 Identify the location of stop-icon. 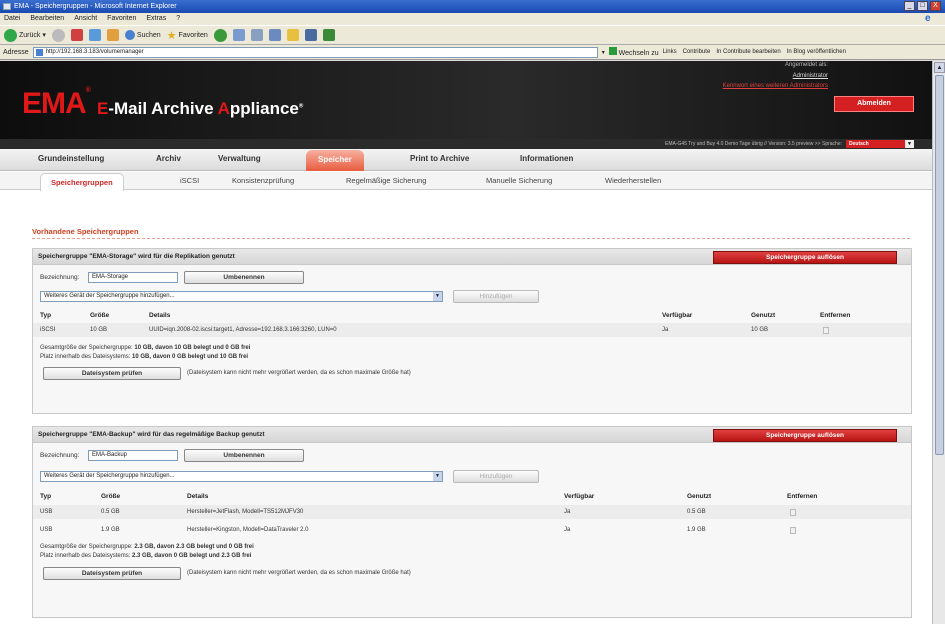
(76, 35).